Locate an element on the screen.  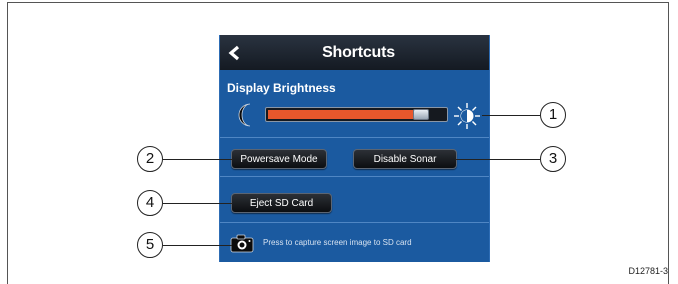
capture-instruction: Press to capture screen image to SD card is located at coordinates (337, 242).